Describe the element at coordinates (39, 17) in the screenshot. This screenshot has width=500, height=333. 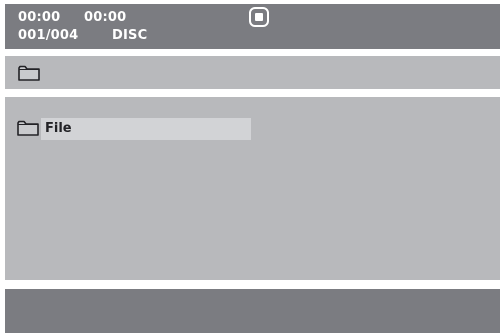
I see `elapsed-time: 00:00` at that location.